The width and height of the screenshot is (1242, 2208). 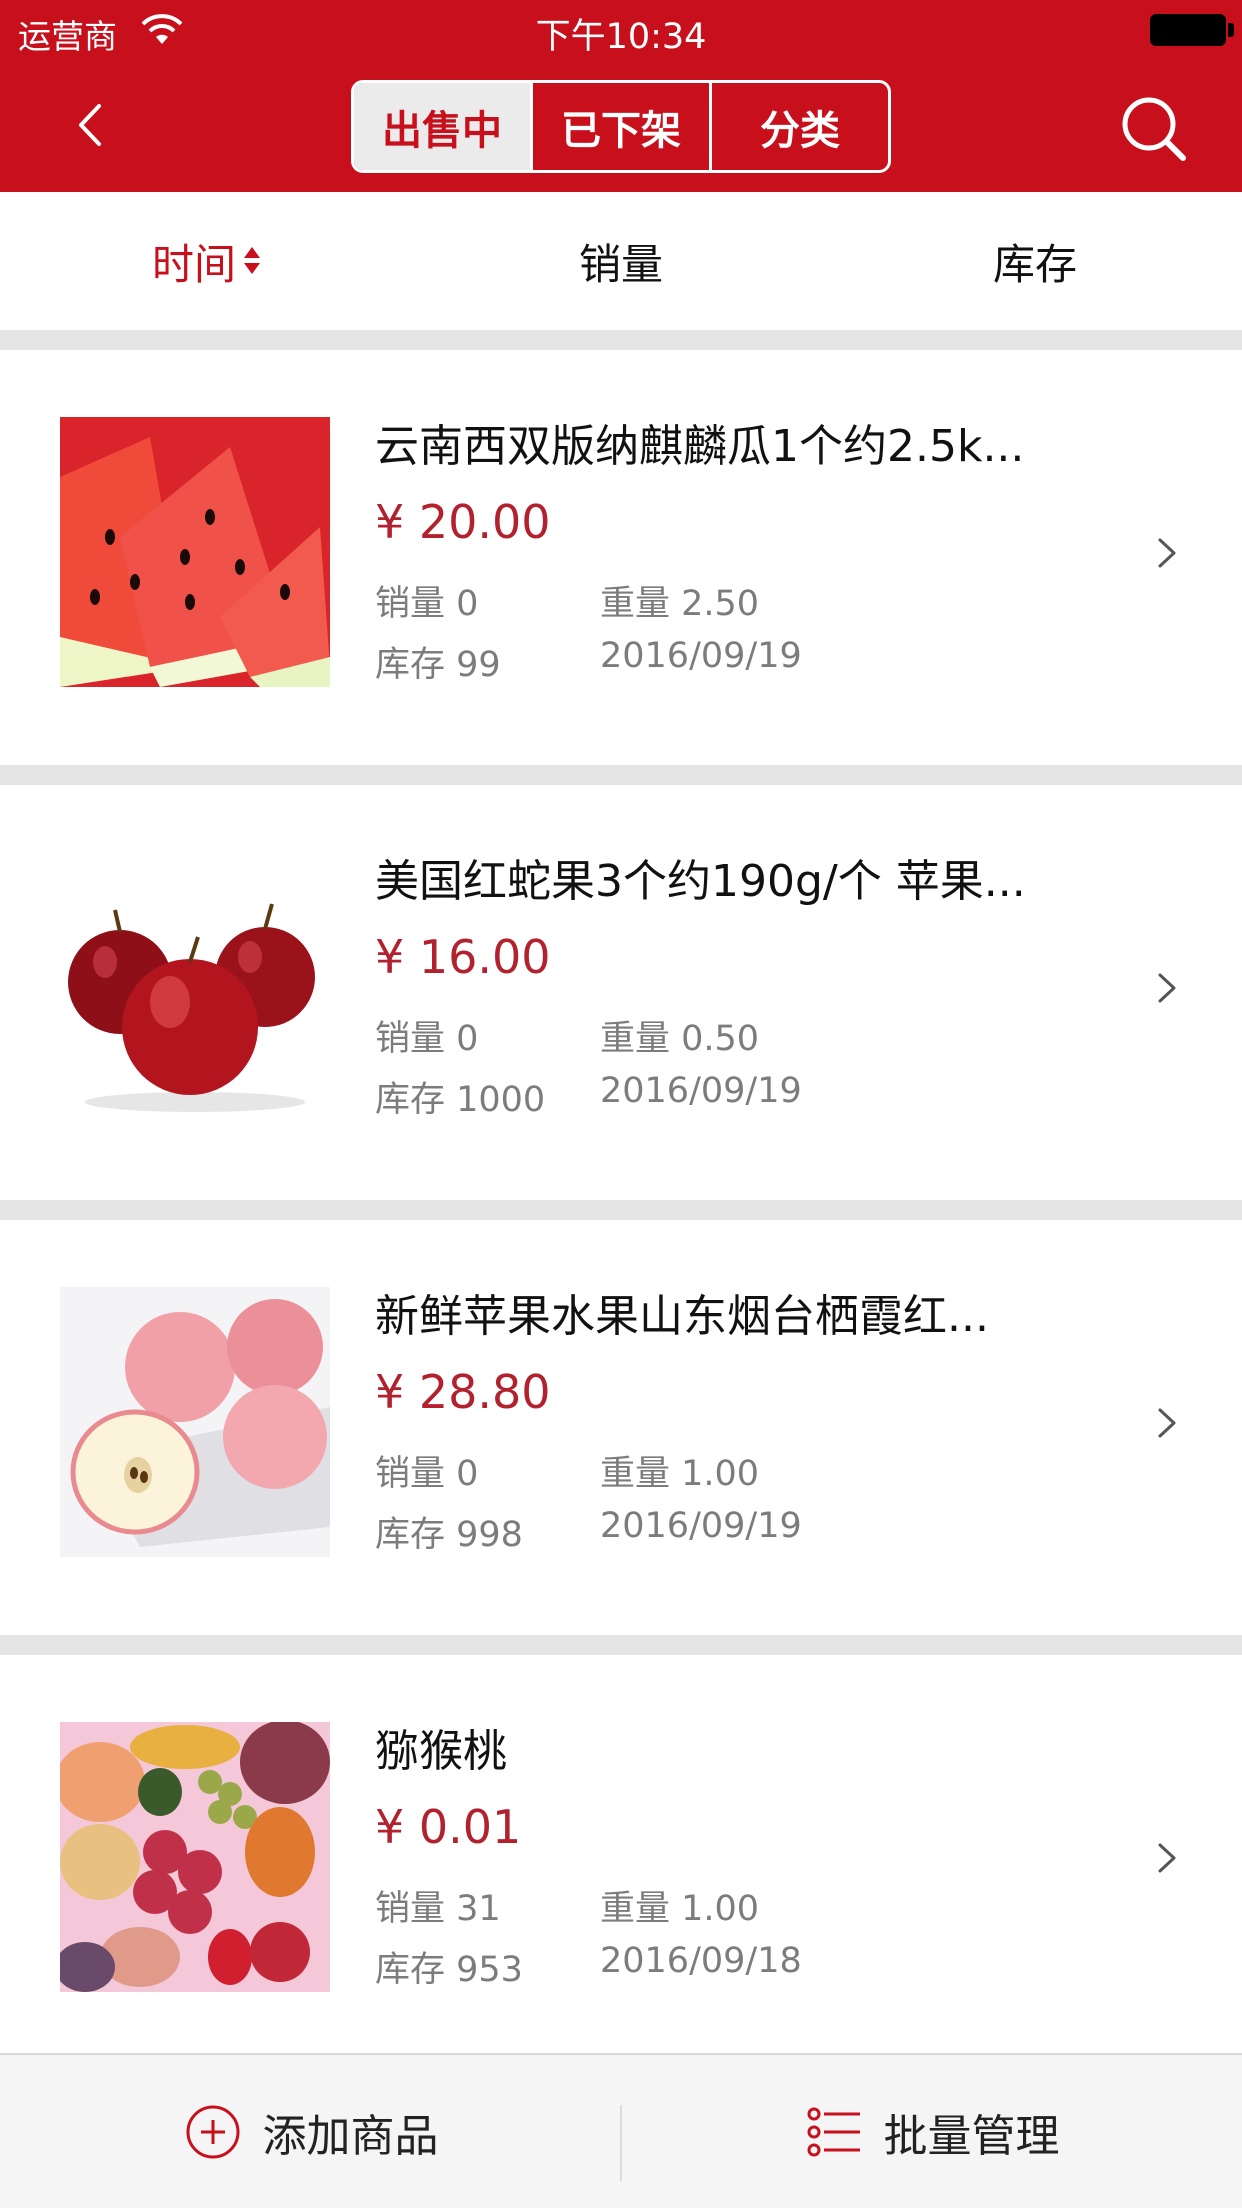 What do you see at coordinates (449, 1535) in the screenshot?
I see `product-stock: 库存 998` at bounding box center [449, 1535].